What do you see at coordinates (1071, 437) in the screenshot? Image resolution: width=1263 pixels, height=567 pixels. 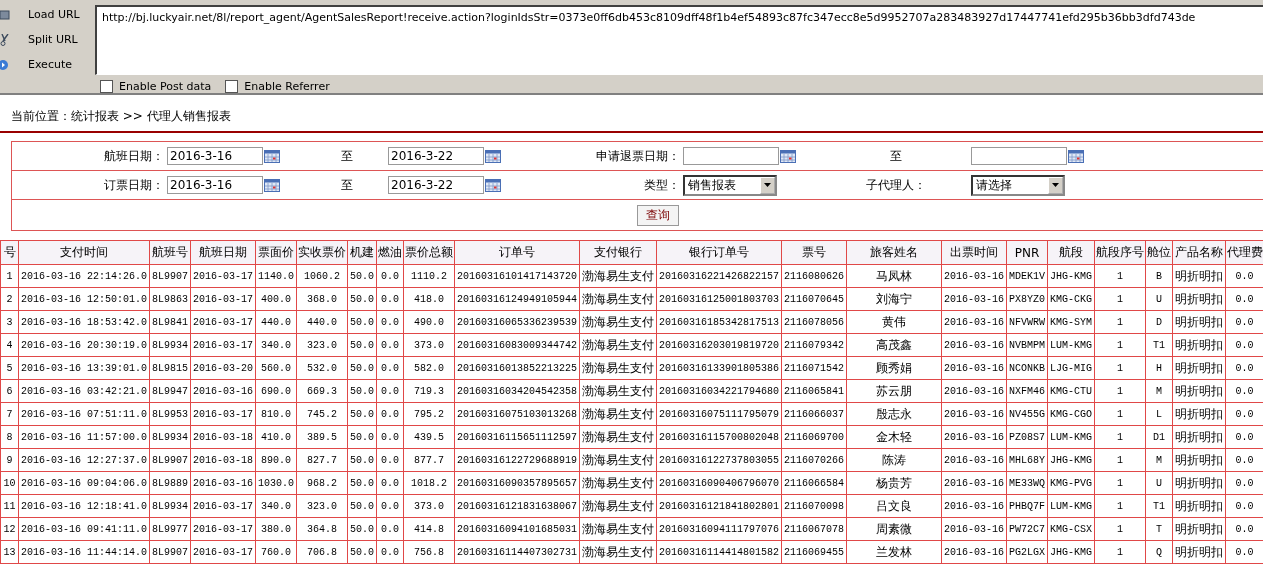 I see `table-cell: LUM-KMG` at bounding box center [1071, 437].